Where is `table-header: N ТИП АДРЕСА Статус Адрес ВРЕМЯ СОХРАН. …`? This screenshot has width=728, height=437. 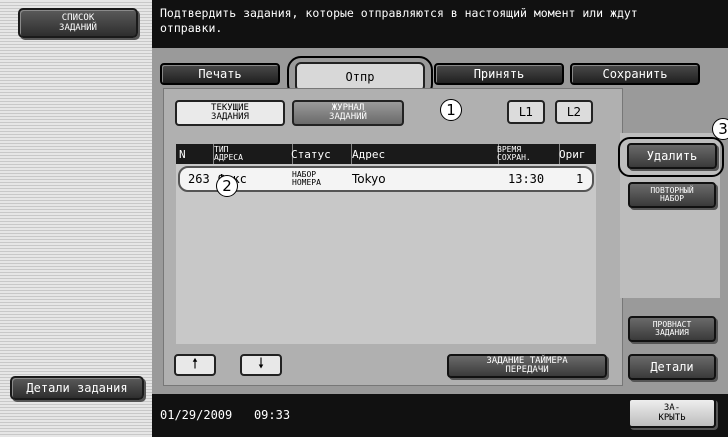
table-header: N ТИП АДРЕСА Статус Адрес ВРЕМЯ СОХРАН. … is located at coordinates (386, 154).